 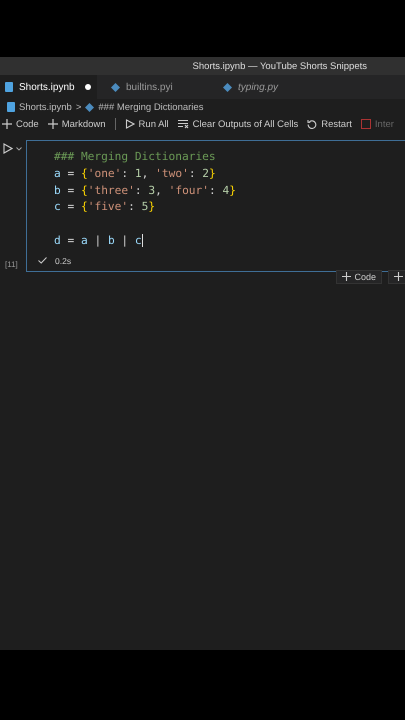 I want to click on stop-icon, so click(x=365, y=124).